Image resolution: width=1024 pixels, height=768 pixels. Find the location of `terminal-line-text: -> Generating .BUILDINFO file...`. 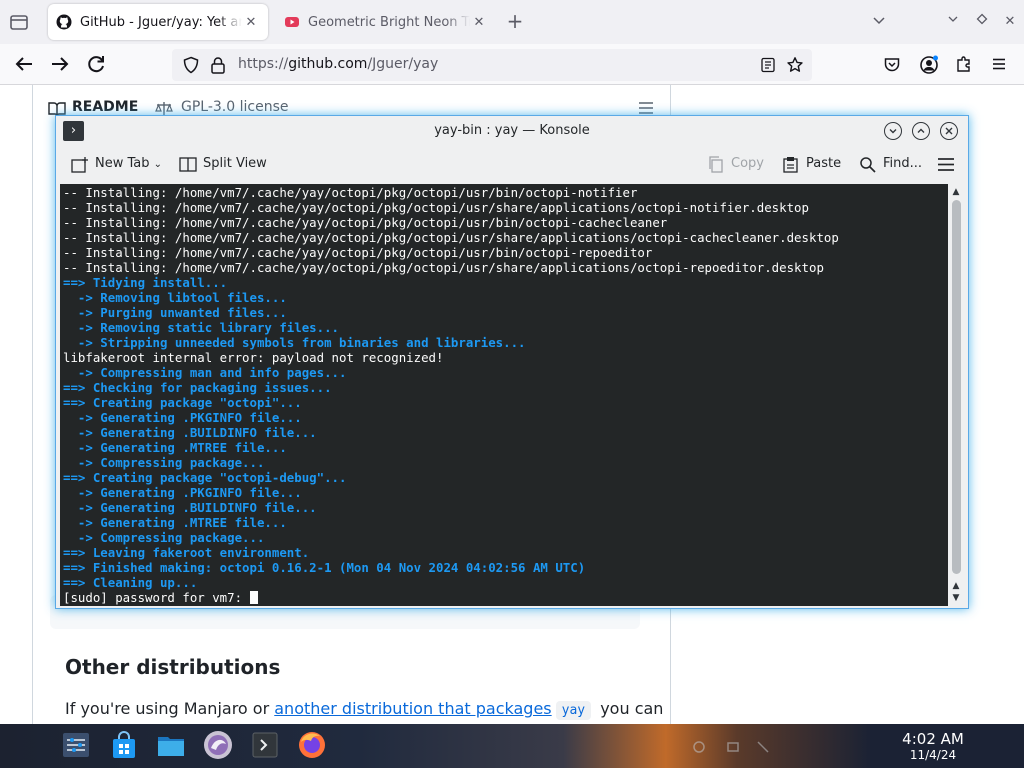

terminal-line-text: -> Generating .BUILDINFO file... is located at coordinates (190, 432).